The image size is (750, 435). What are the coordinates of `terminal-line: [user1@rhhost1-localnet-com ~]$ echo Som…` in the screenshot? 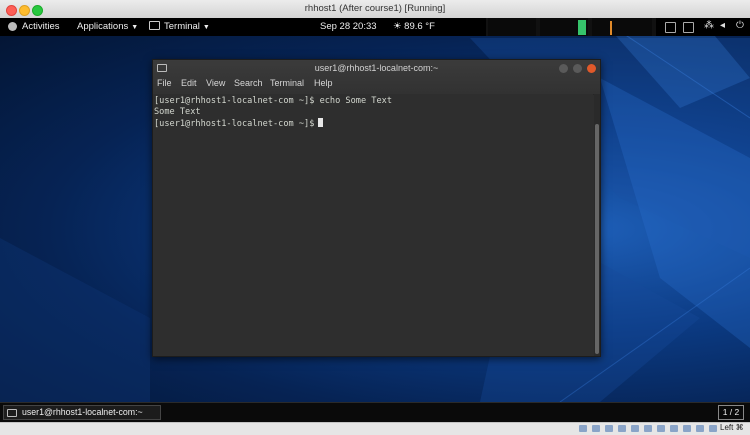 It's located at (273, 101).